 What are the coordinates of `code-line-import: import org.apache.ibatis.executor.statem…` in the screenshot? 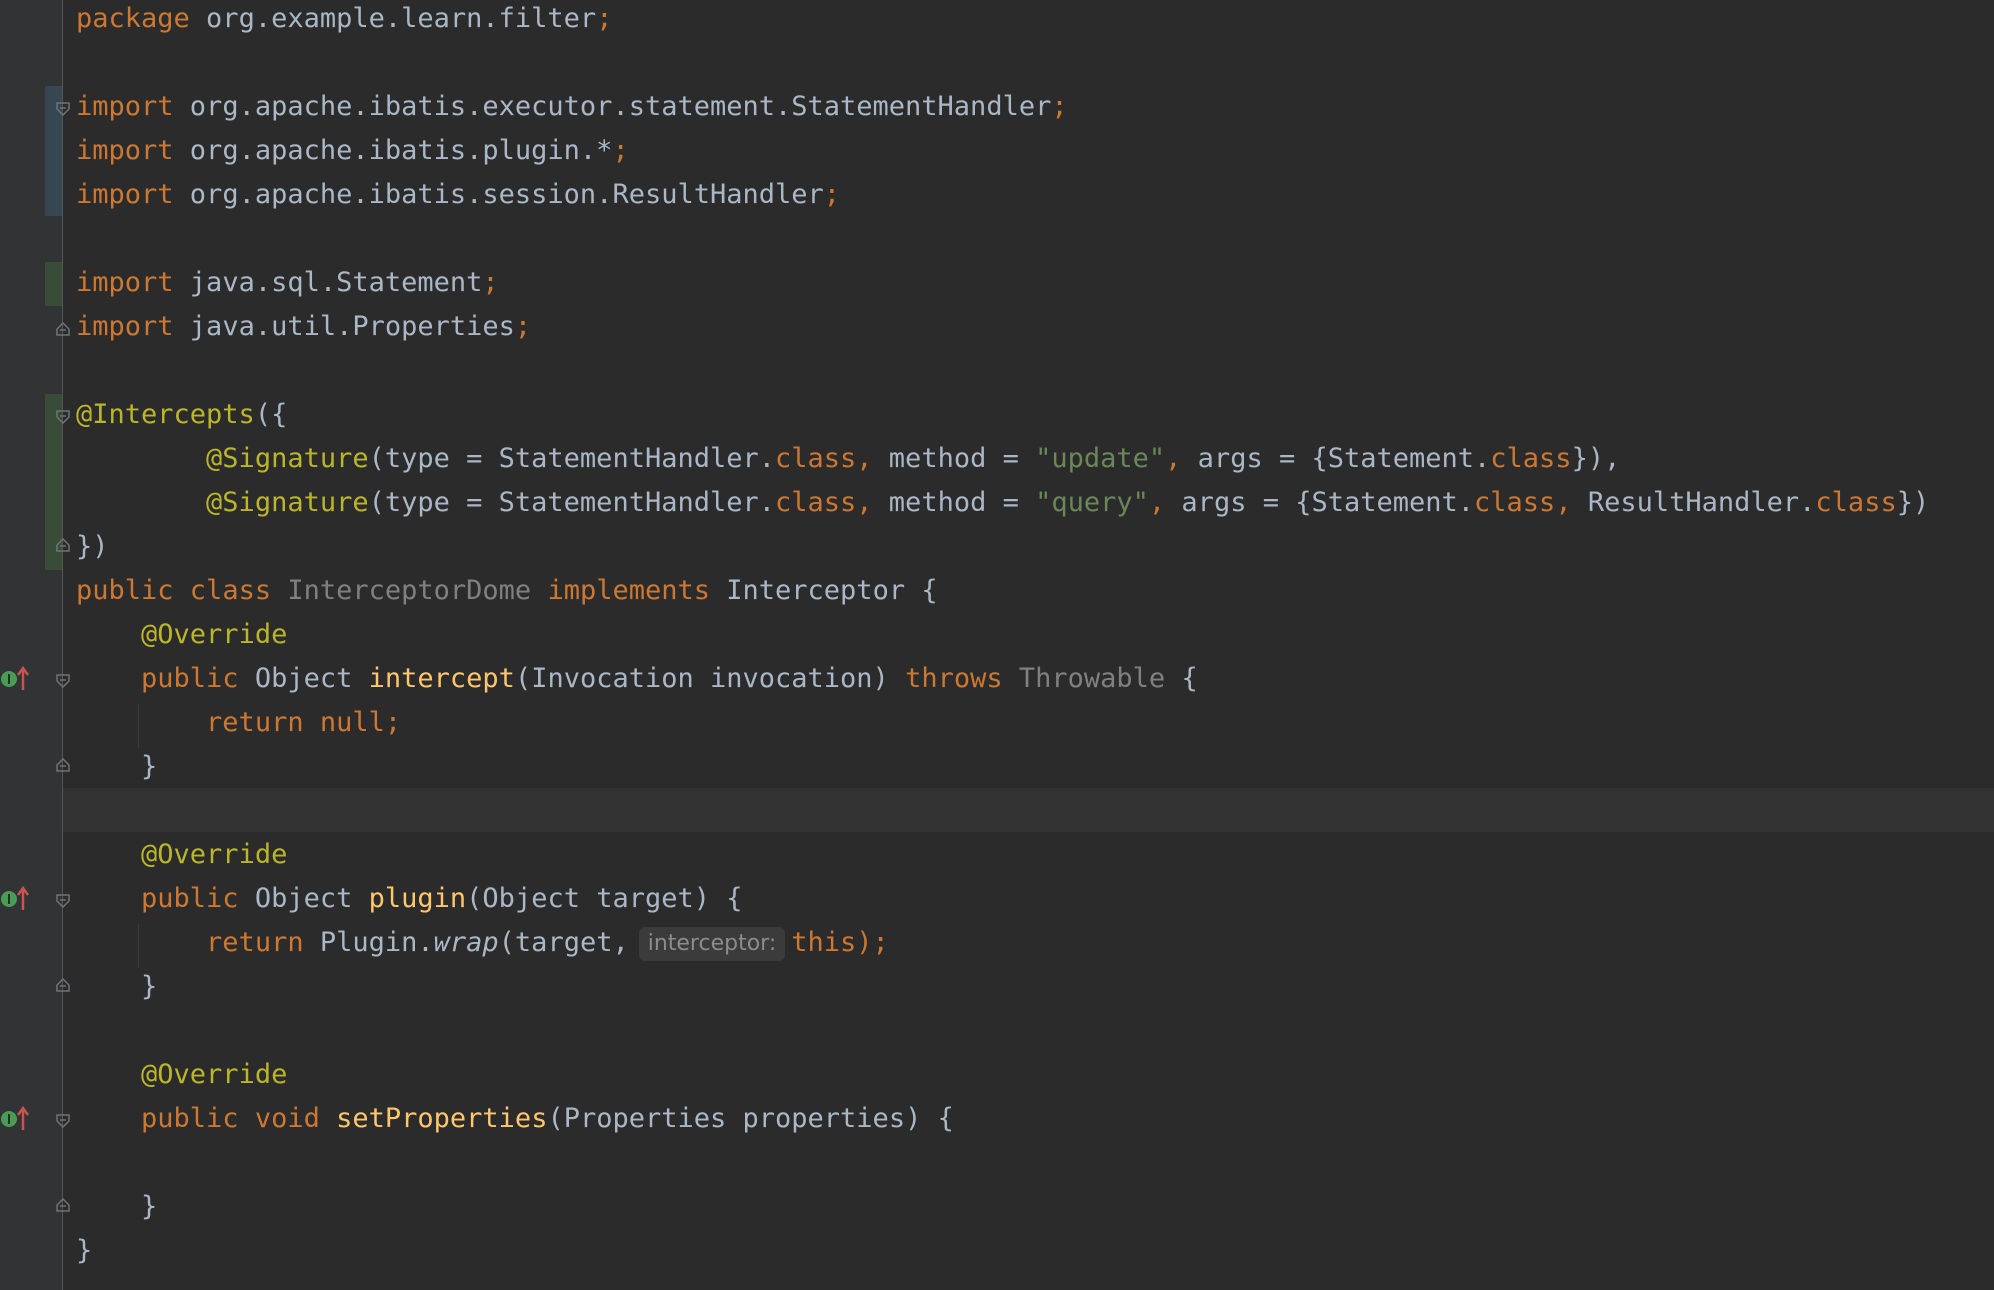 It's located at (572, 107).